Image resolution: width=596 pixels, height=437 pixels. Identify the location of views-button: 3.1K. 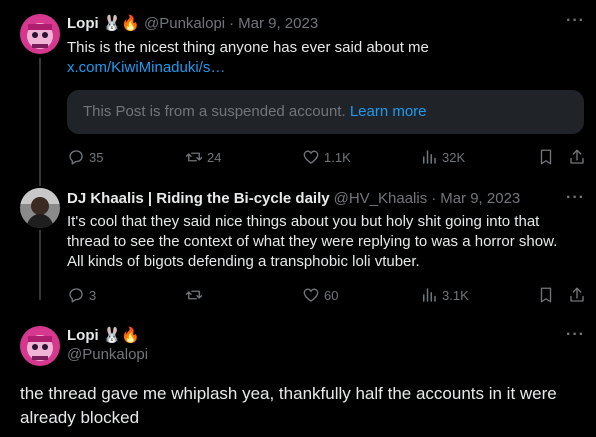
(444, 295).